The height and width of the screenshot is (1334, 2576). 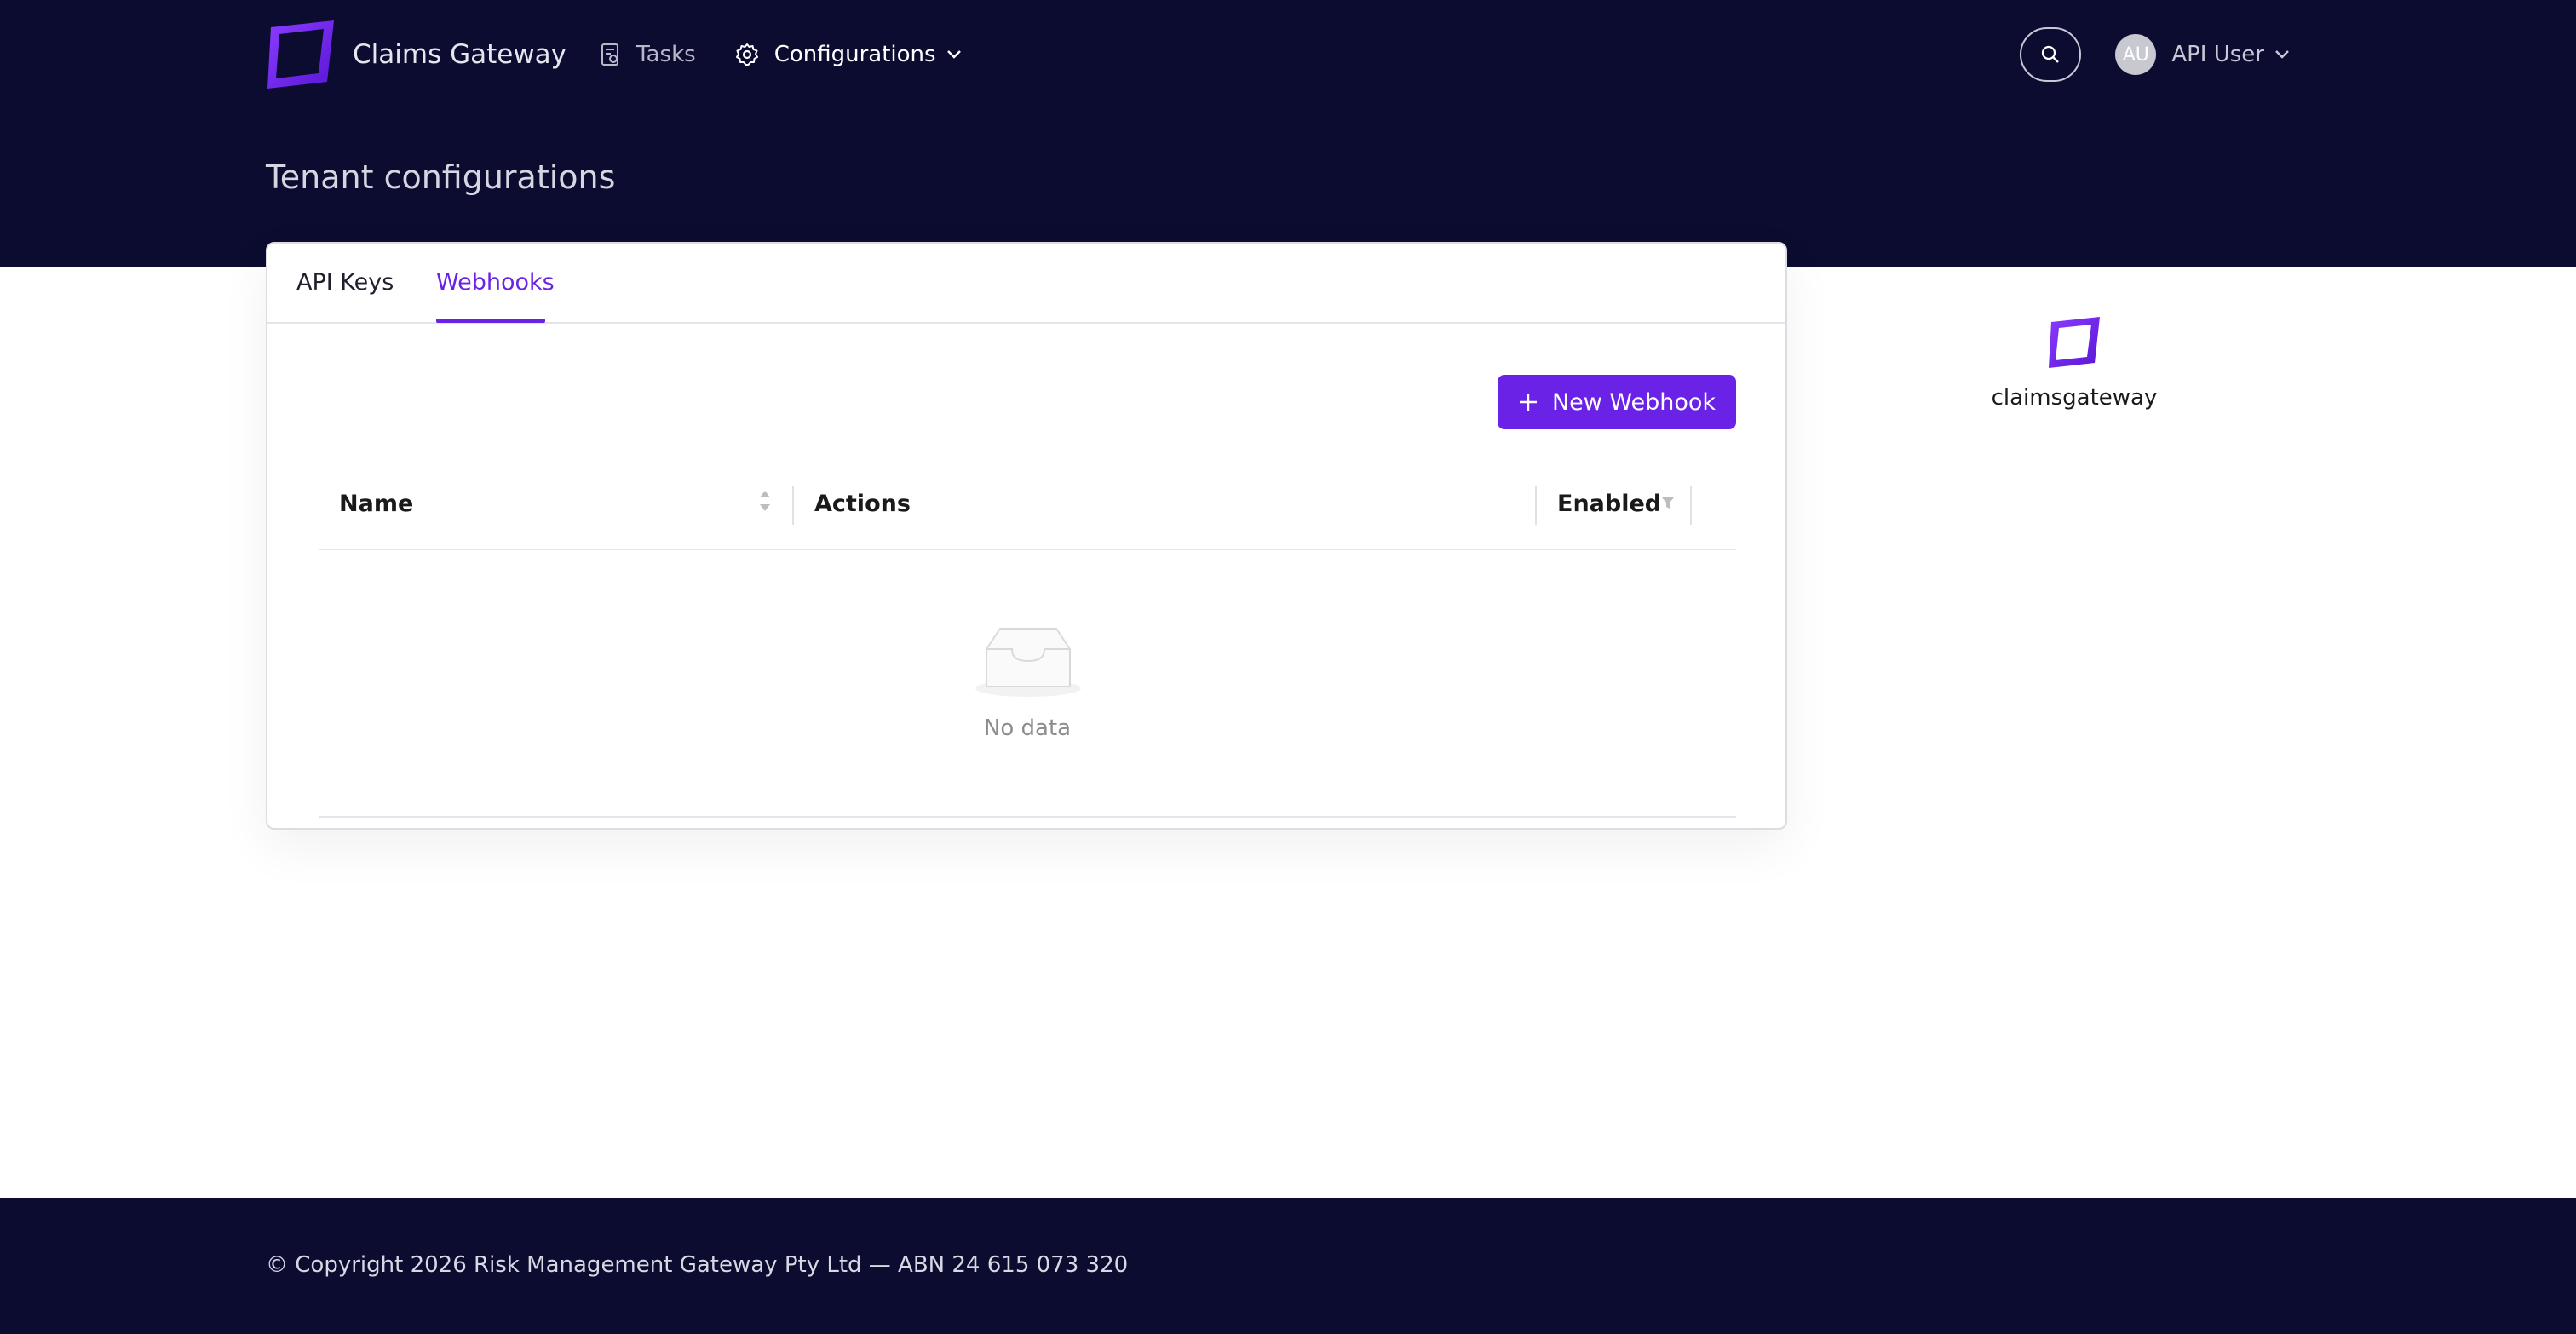 I want to click on empty-text: No data, so click(x=1028, y=729).